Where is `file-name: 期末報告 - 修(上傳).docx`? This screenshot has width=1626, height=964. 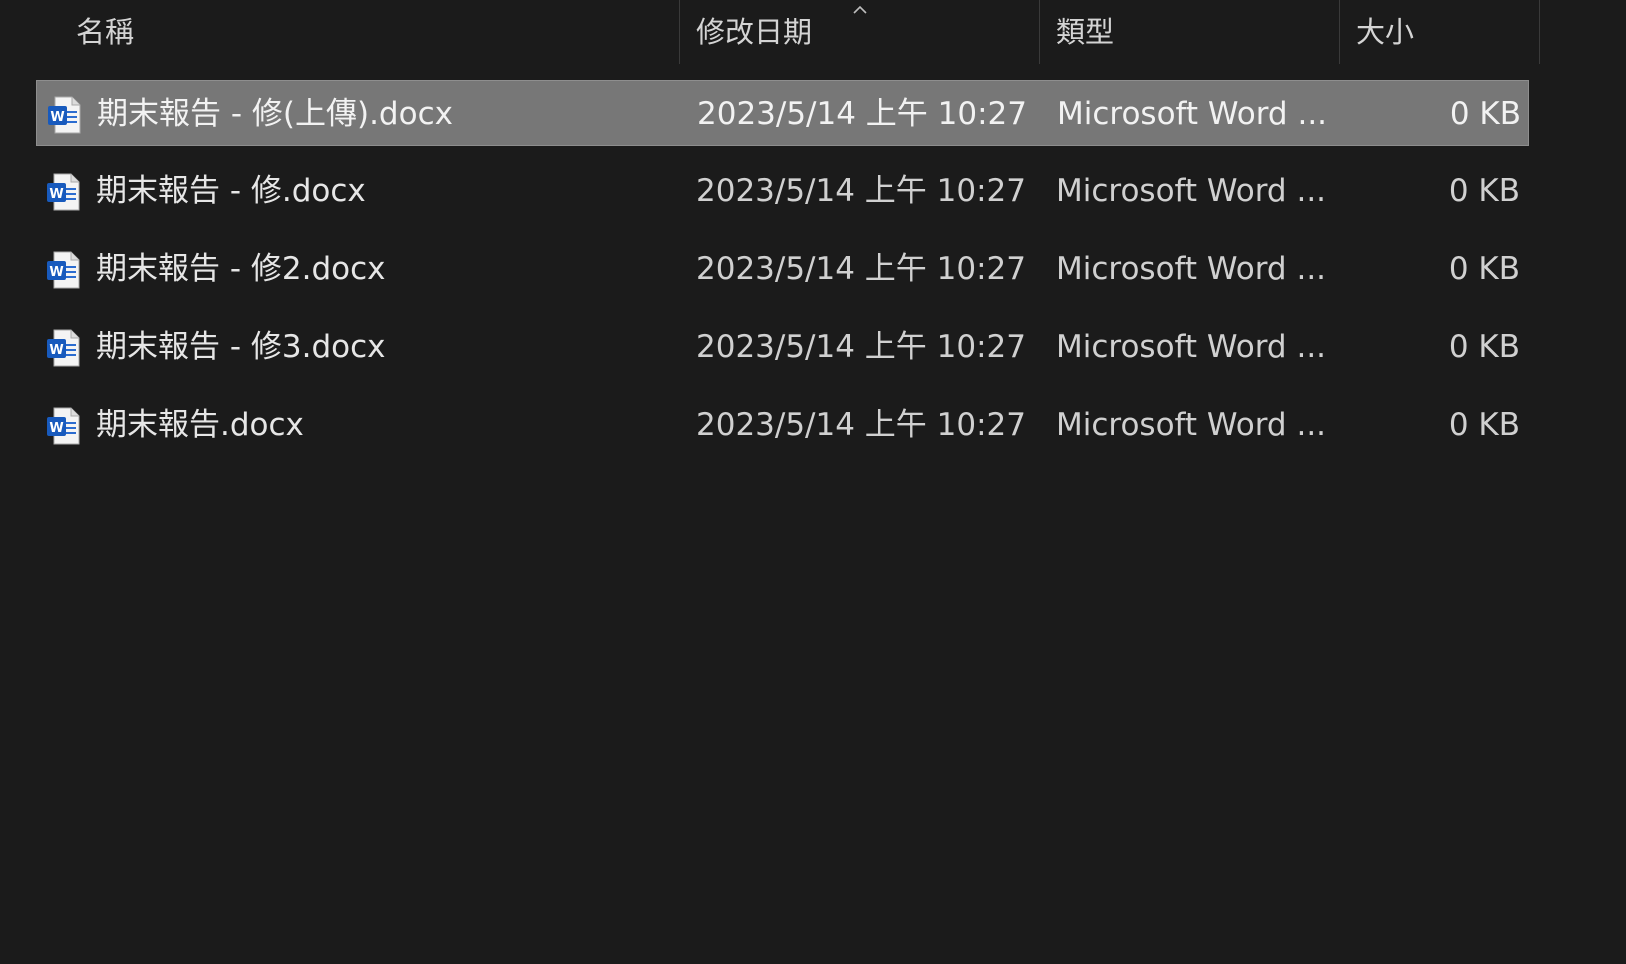 file-name: 期末報告 - 修(上傳).docx is located at coordinates (275, 114).